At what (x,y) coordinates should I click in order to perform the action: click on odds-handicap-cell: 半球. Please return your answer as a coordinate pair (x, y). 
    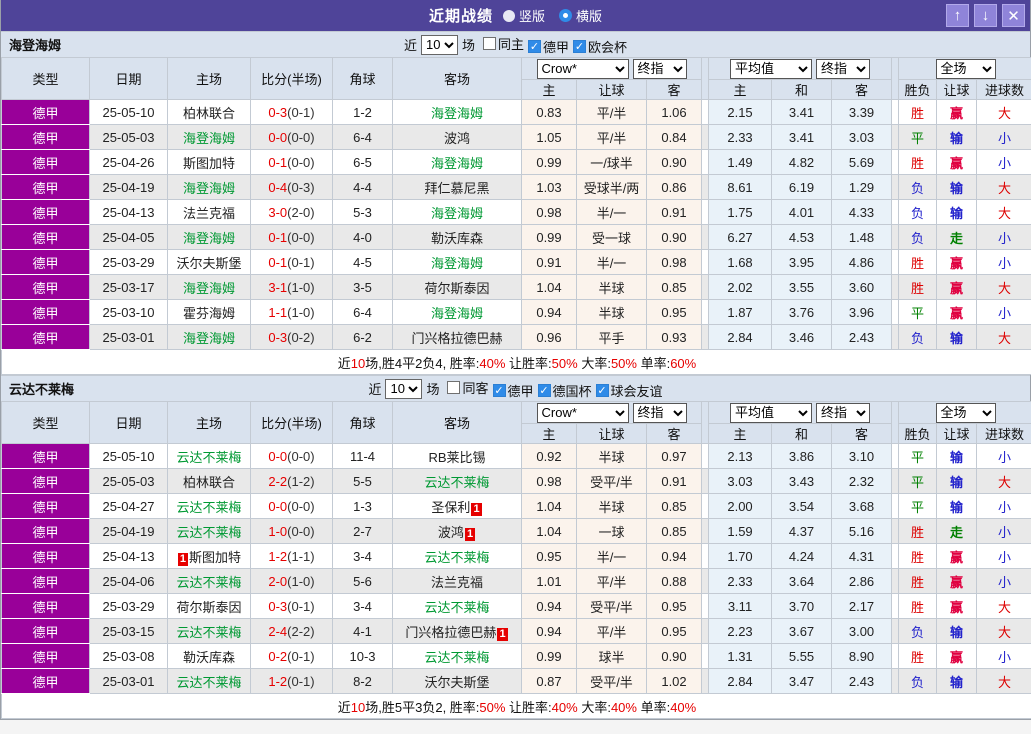
    Looking at the image, I should click on (611, 506).